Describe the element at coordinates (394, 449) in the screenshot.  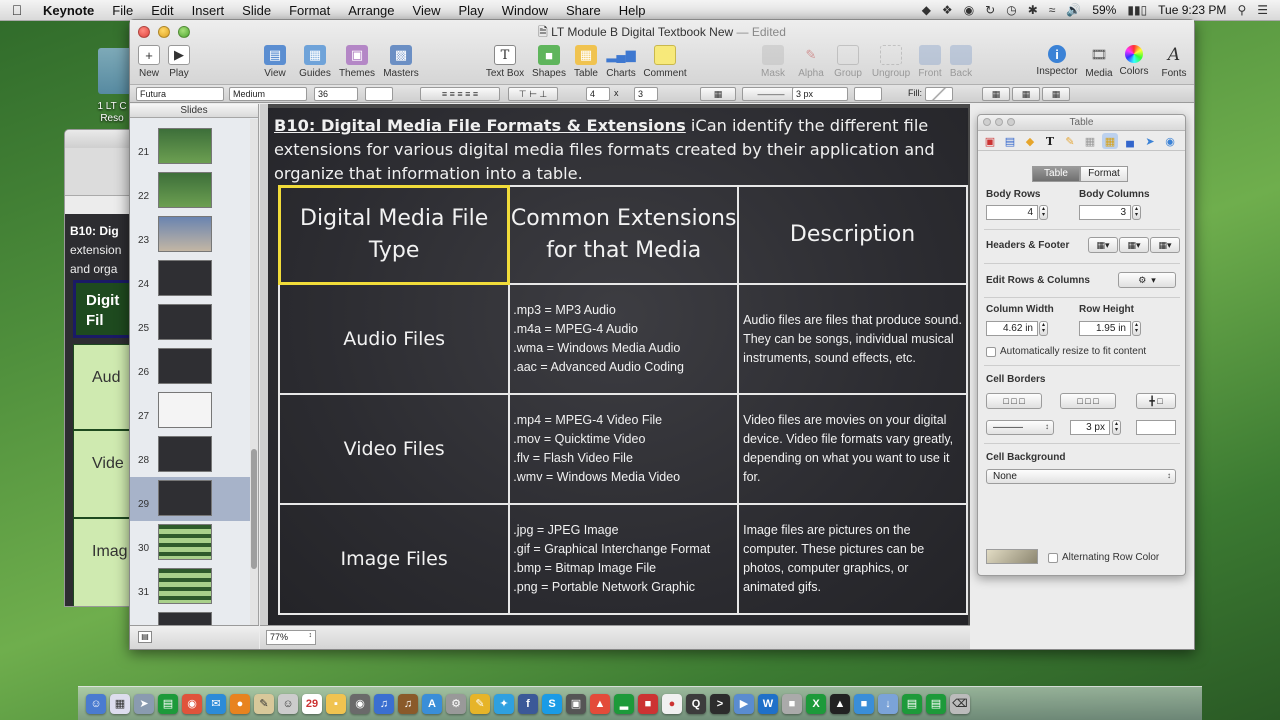
I see `table-type-cell: Video Files` at that location.